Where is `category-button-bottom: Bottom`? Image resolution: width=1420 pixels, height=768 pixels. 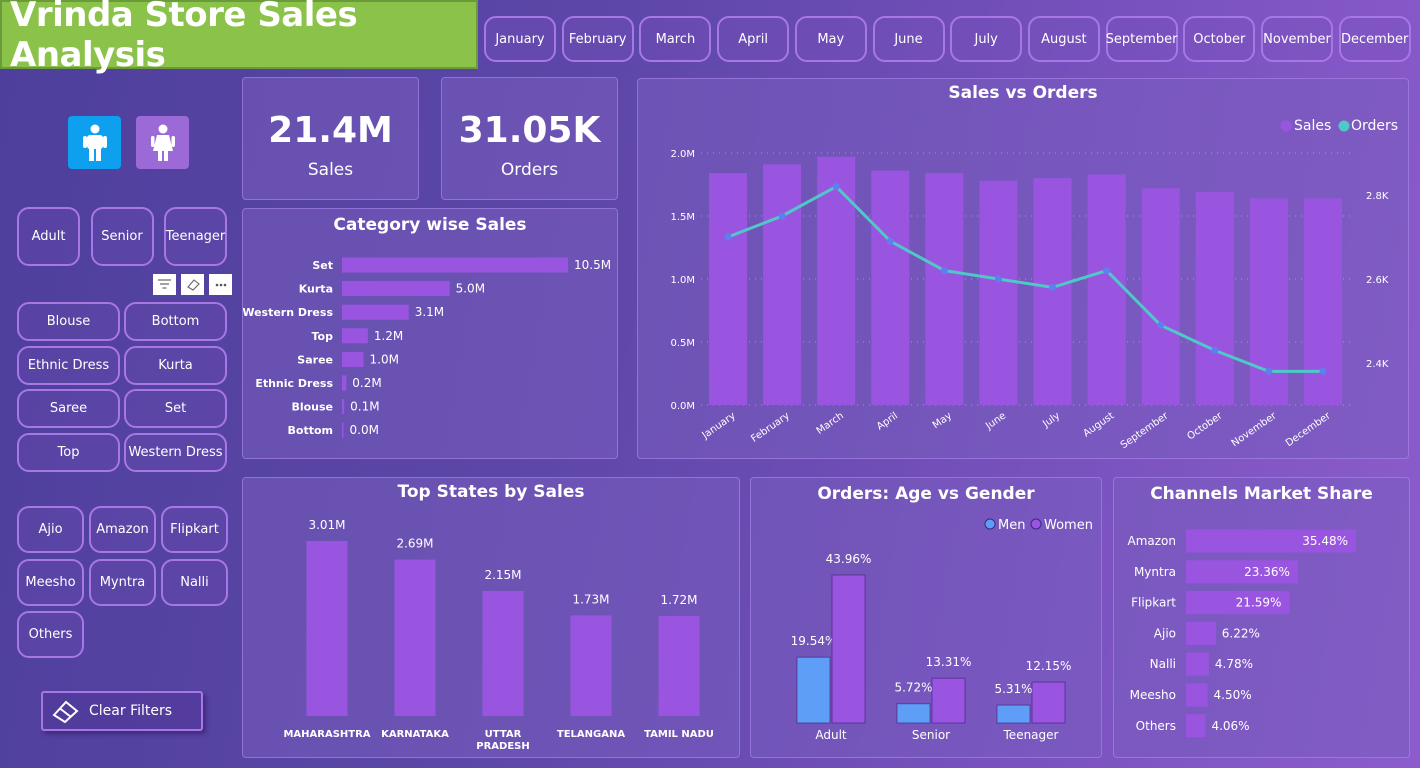 category-button-bottom: Bottom is located at coordinates (175, 321).